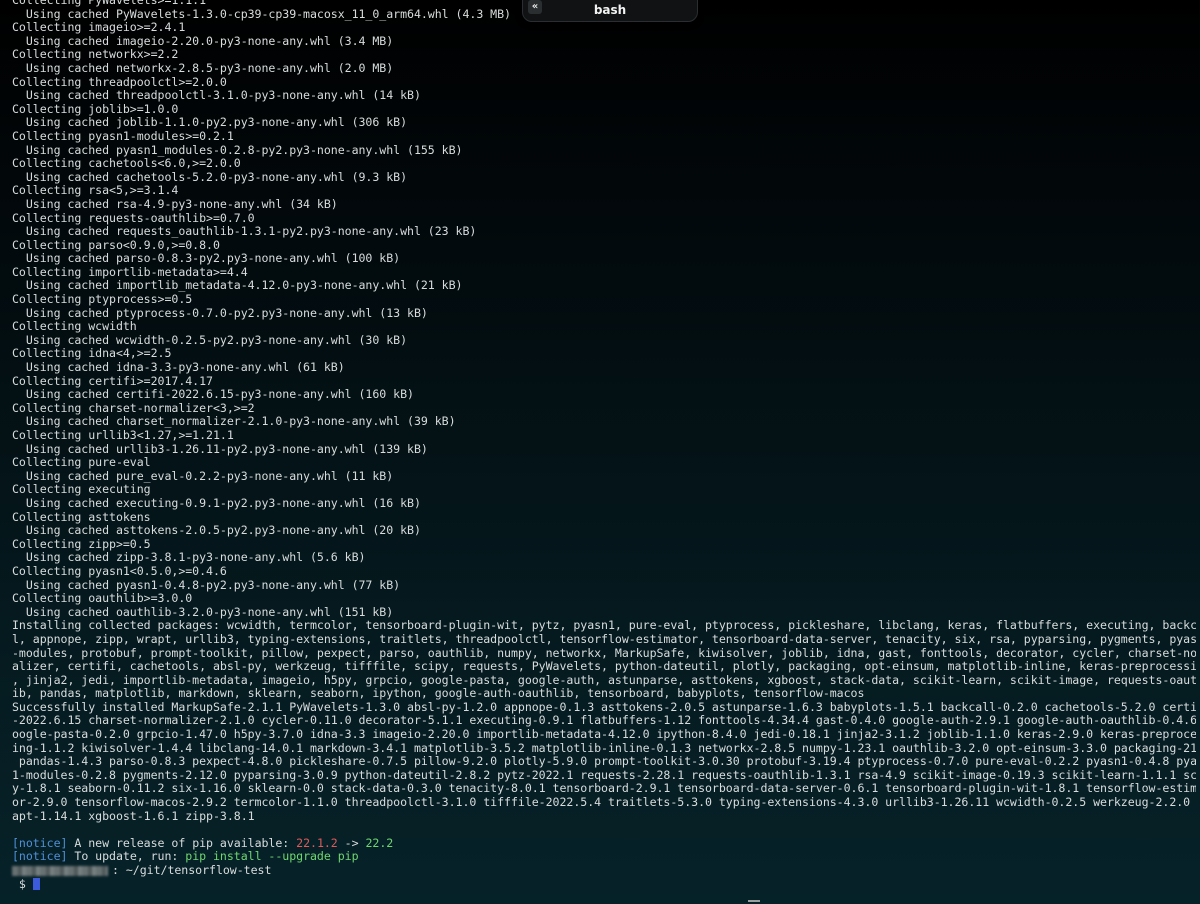 This screenshot has height=904, width=1200. Describe the element at coordinates (126, 857) in the screenshot. I see `notice-text: To update, run:` at that location.